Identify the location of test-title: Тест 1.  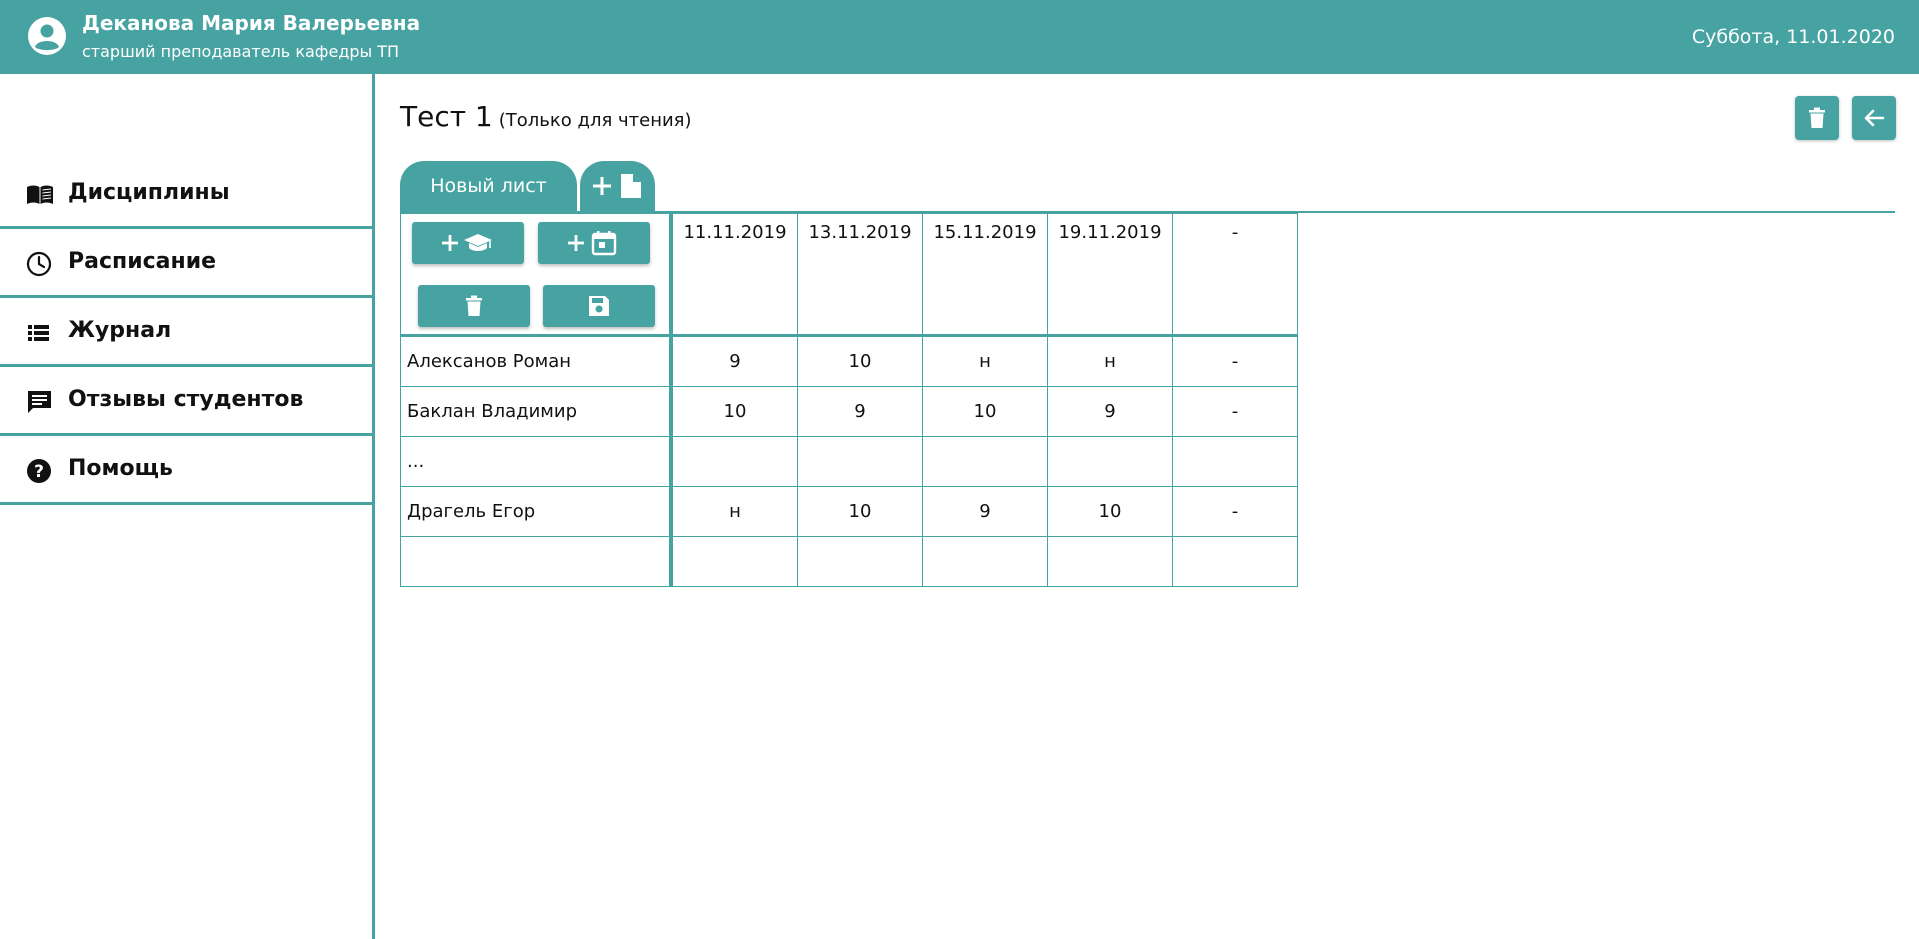
(446, 116).